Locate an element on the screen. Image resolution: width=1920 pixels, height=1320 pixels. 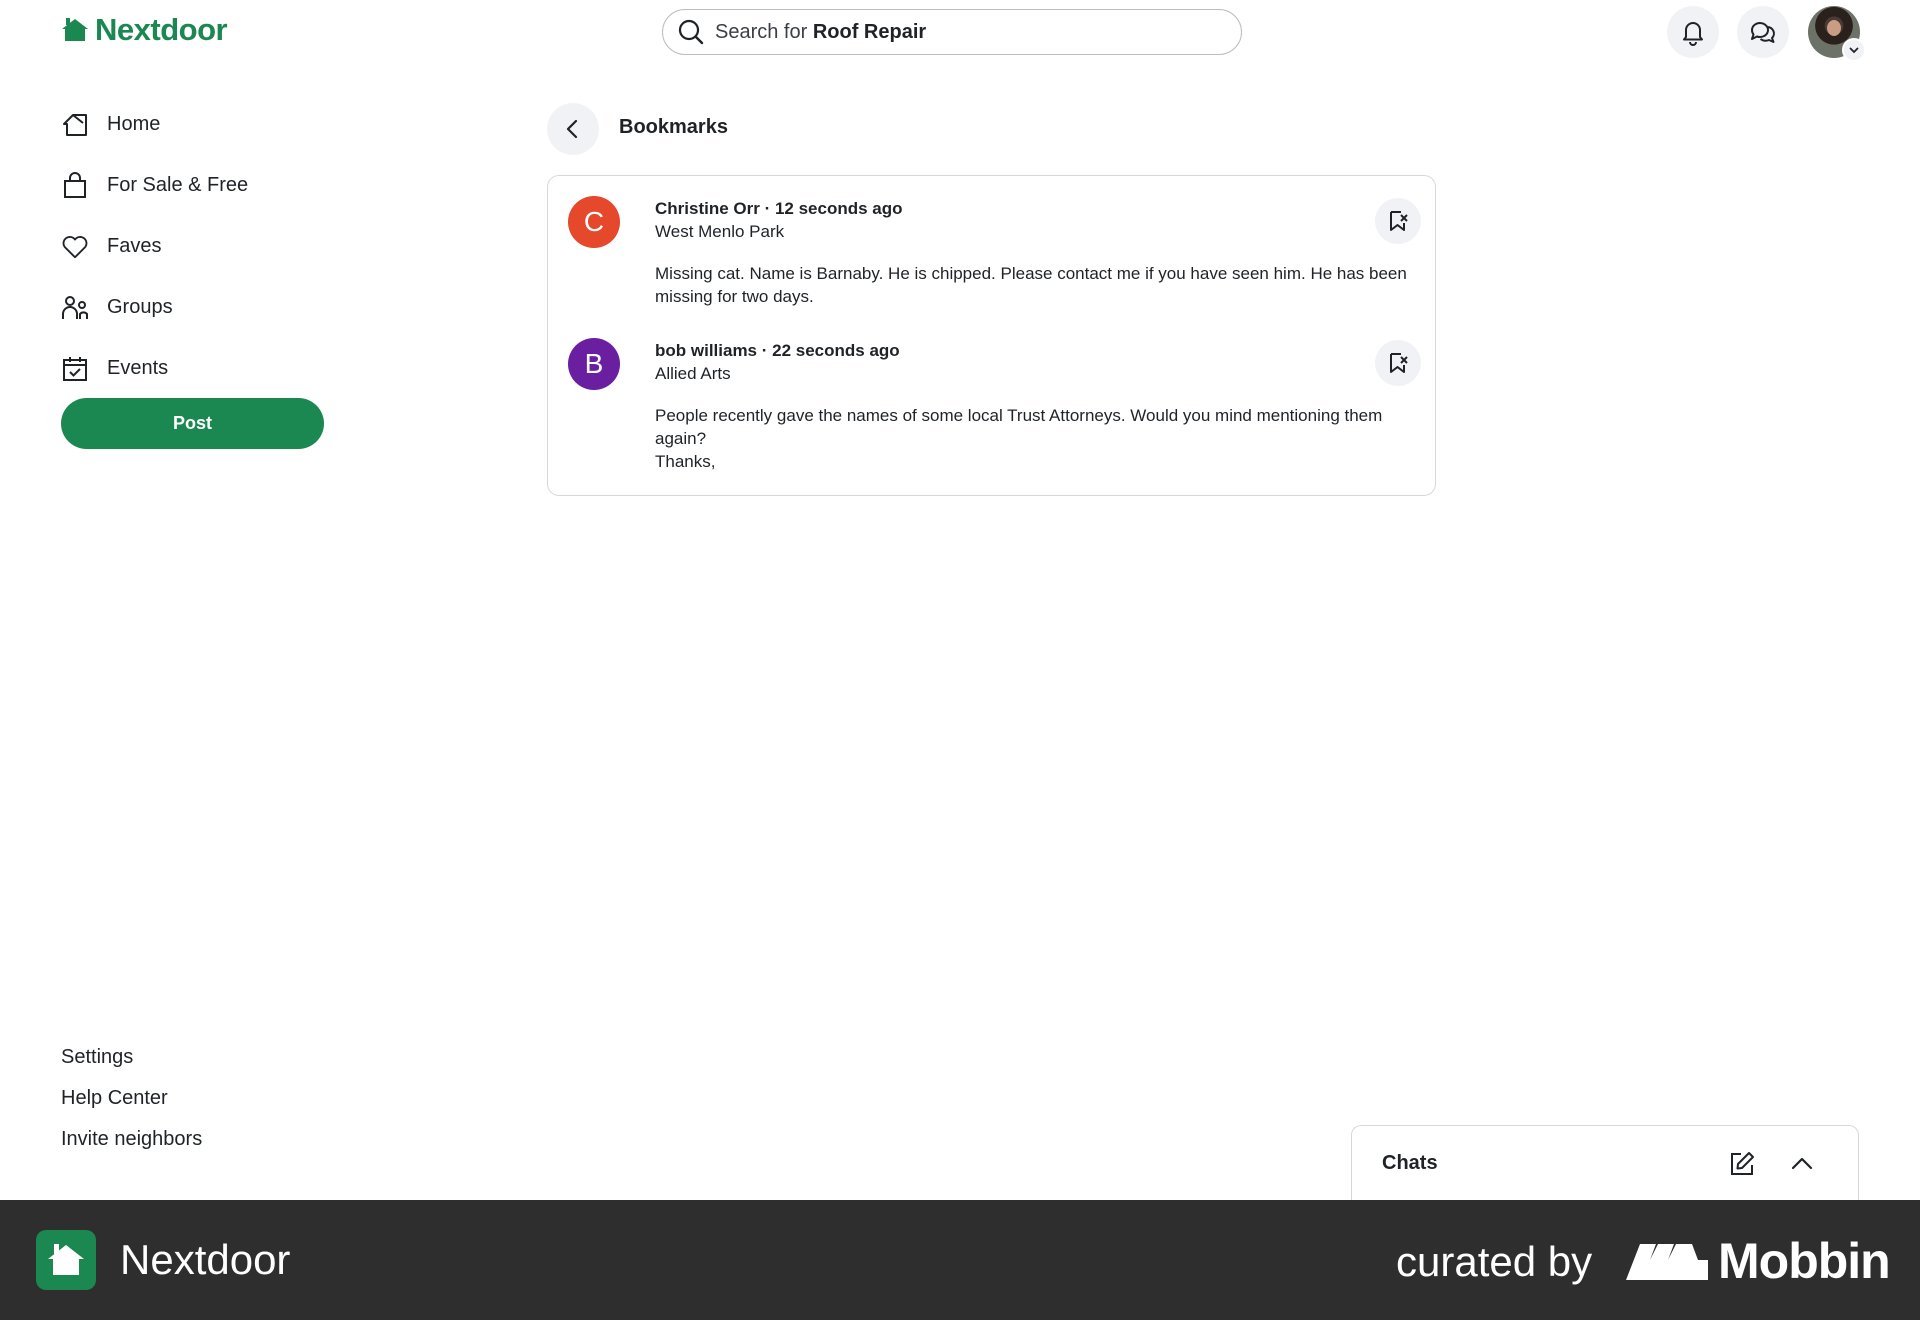
back-button is located at coordinates (573, 129).